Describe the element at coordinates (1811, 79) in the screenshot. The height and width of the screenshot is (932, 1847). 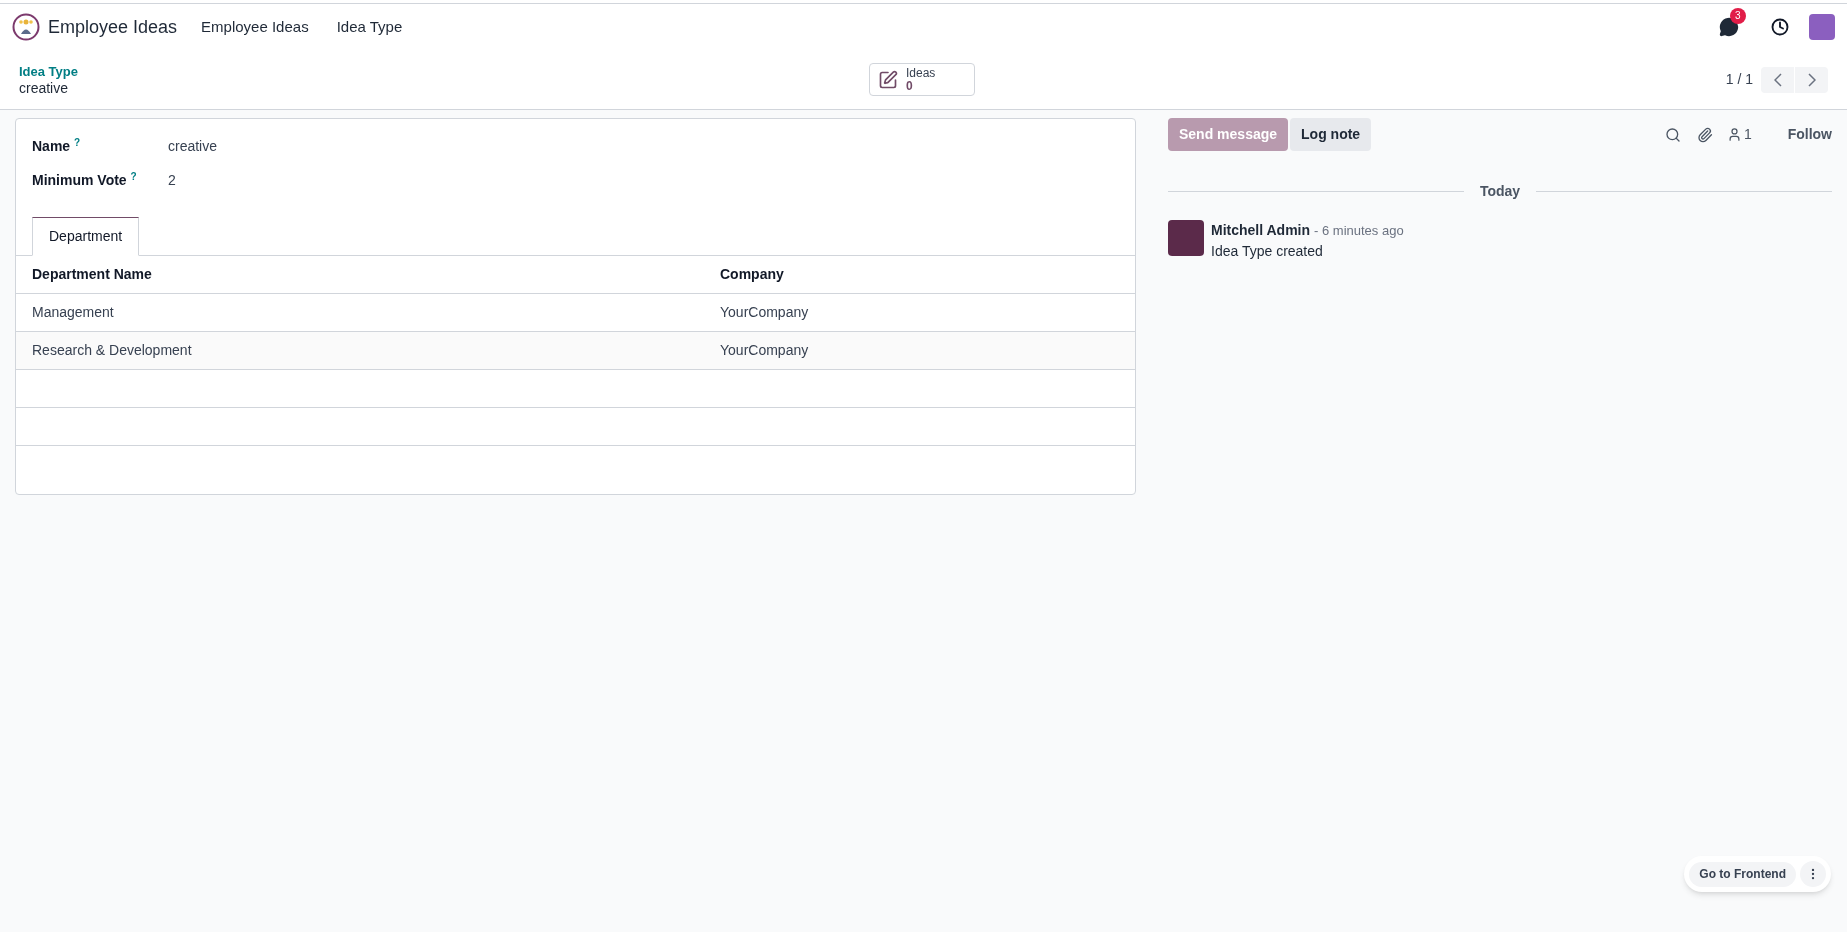
I see `chevron-right-icon` at that location.